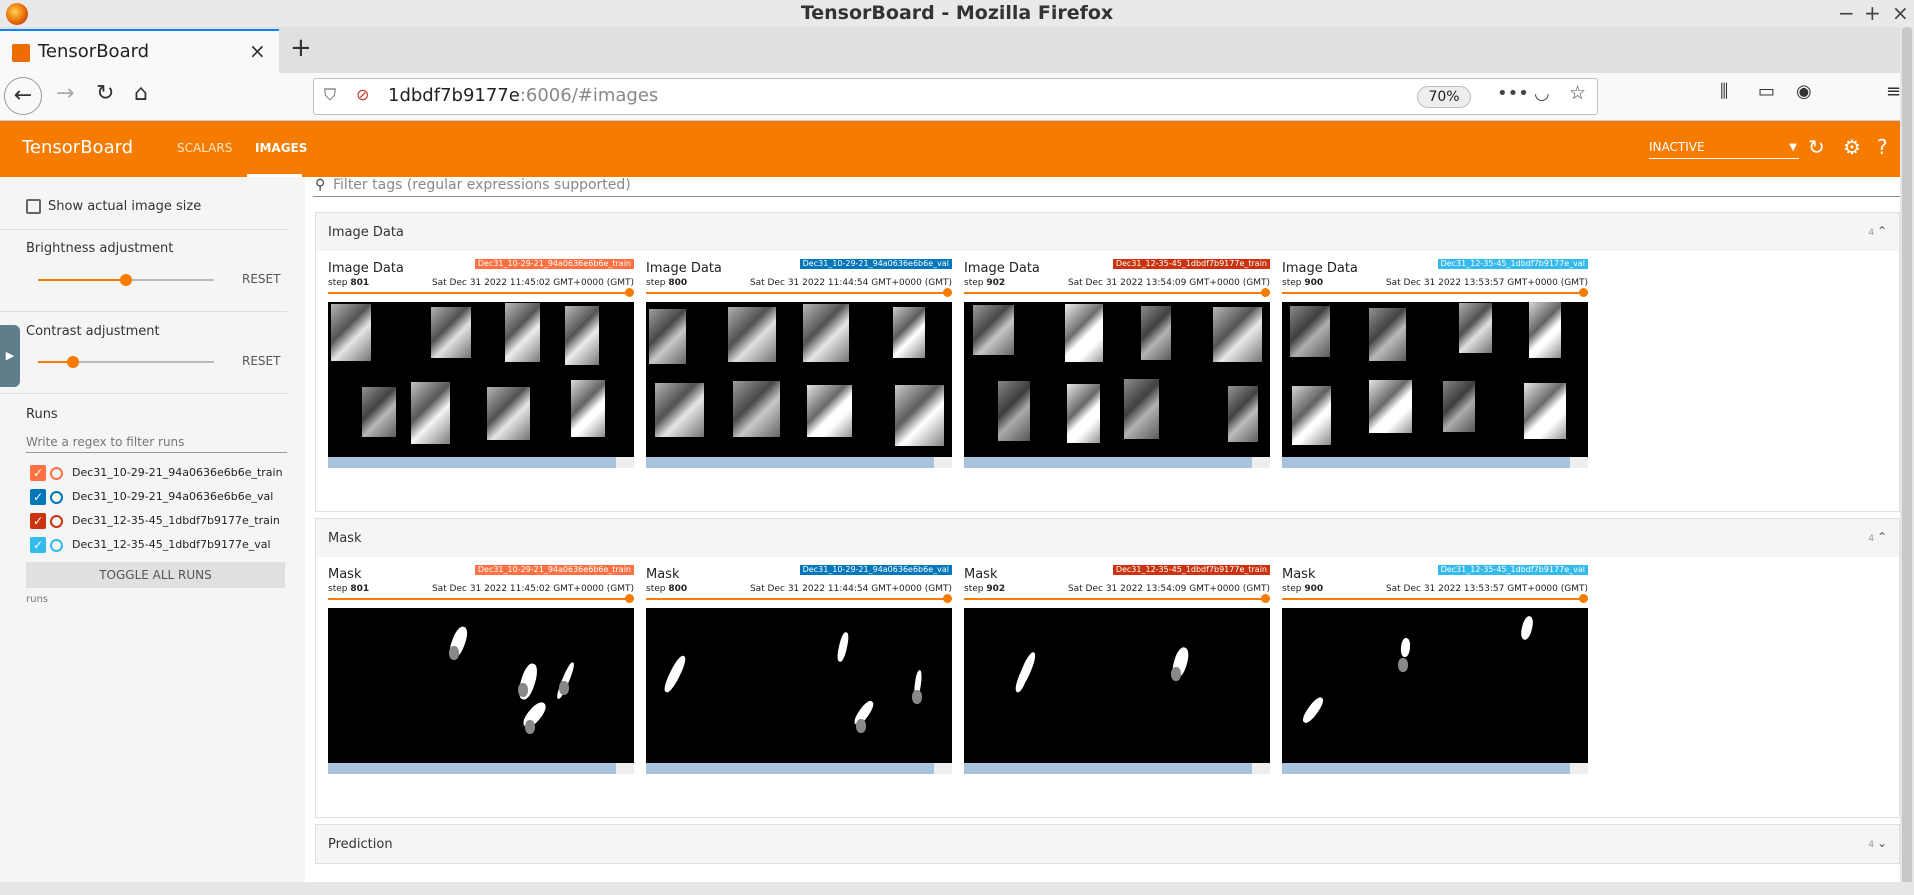 The image size is (1914, 895). I want to click on brightness-slider-handle, so click(126, 280).